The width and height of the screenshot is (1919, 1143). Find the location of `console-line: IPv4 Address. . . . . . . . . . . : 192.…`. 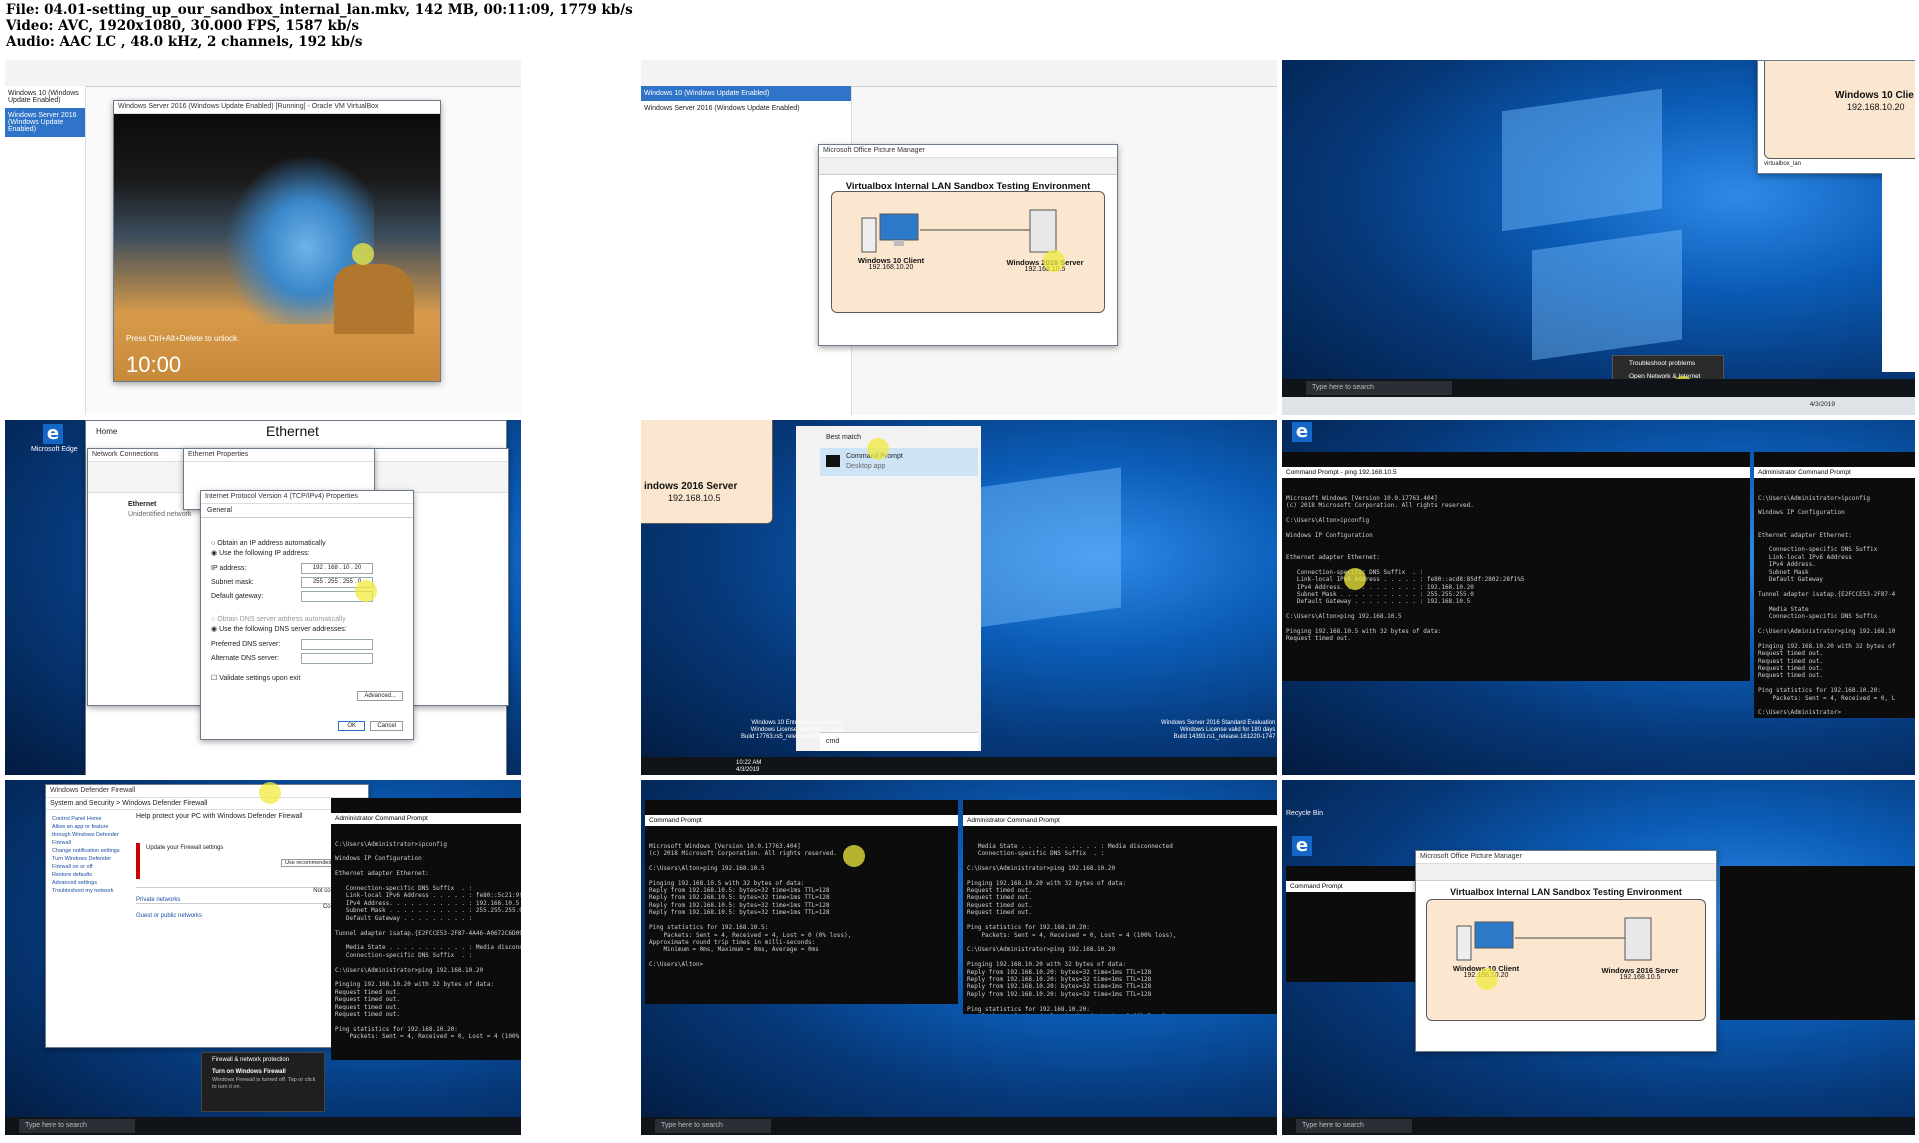

console-line: IPv4 Address. . . . . . . . . . . : 192.… is located at coordinates (427, 903).